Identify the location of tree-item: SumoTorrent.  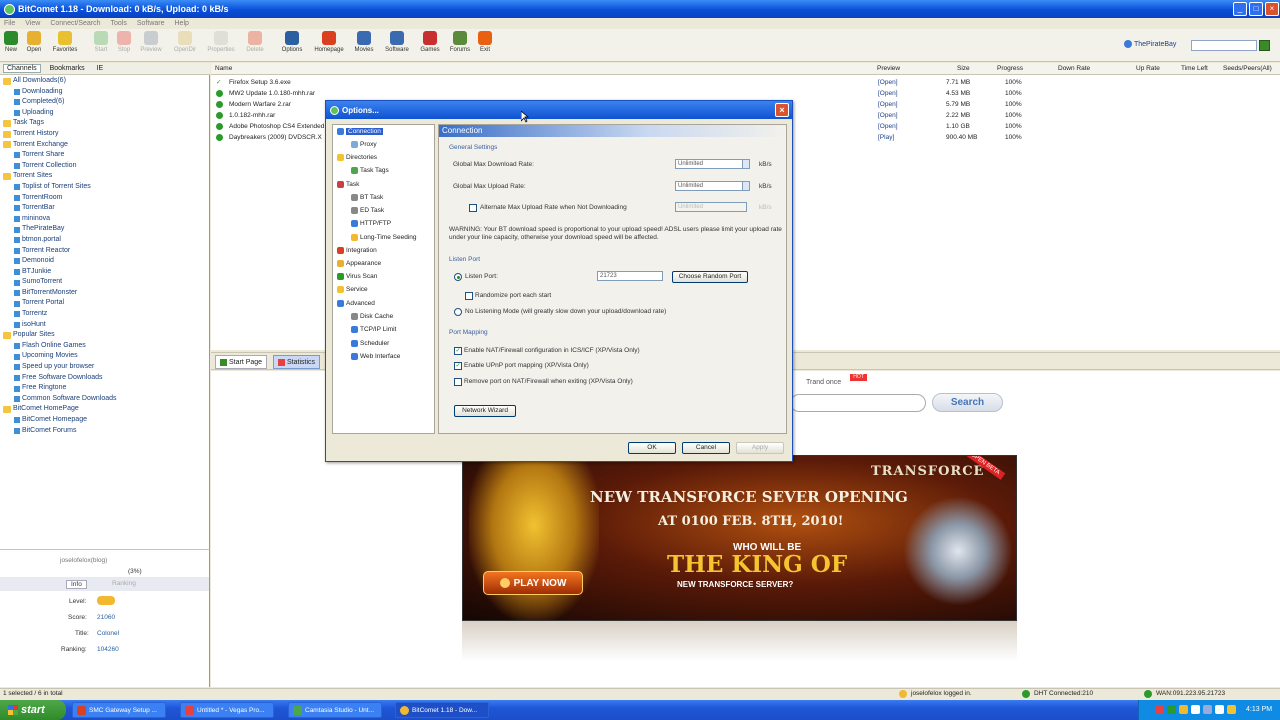
(104, 282).